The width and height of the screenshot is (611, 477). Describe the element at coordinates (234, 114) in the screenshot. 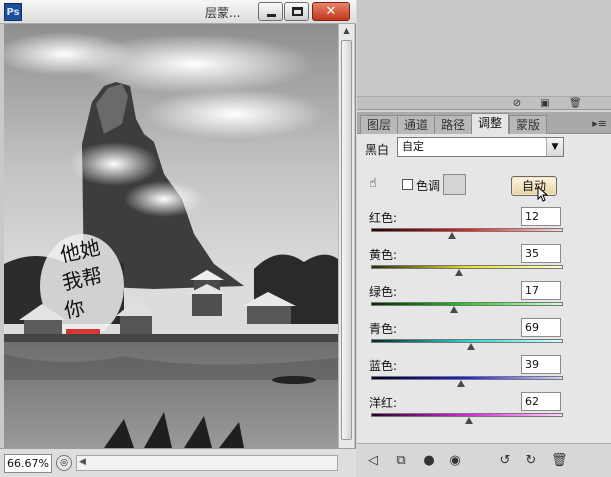

I see `cloud` at that location.